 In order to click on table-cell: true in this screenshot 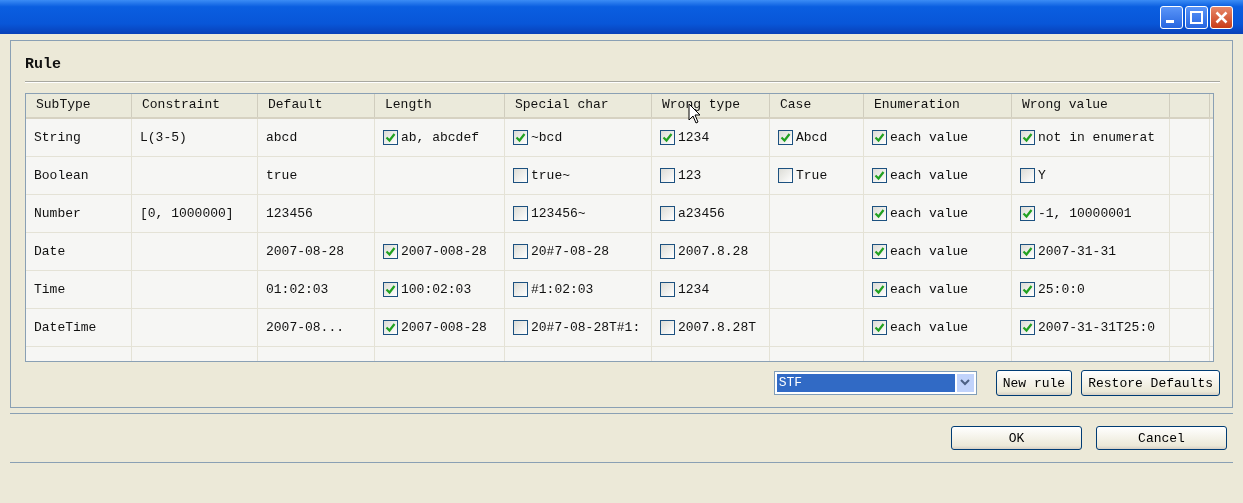, I will do `click(282, 175)`.